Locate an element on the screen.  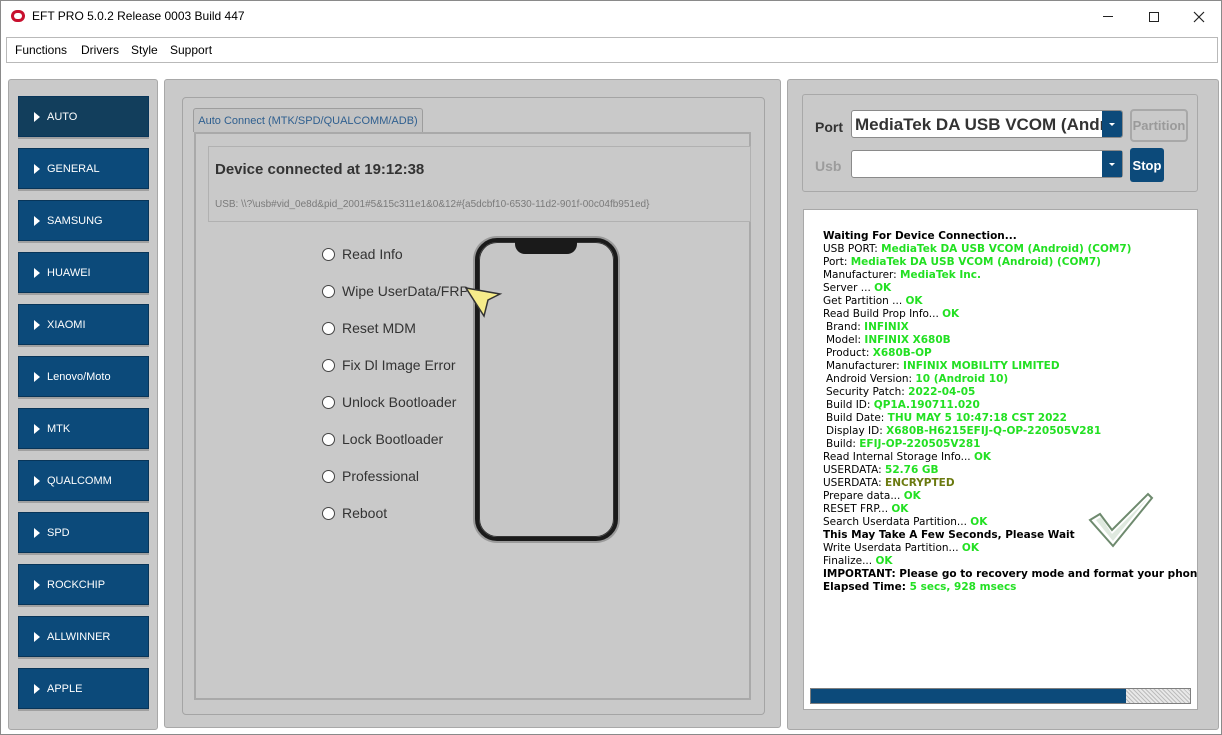
option-unlock-bootloader: Unlock Bootloader is located at coordinates (389, 402).